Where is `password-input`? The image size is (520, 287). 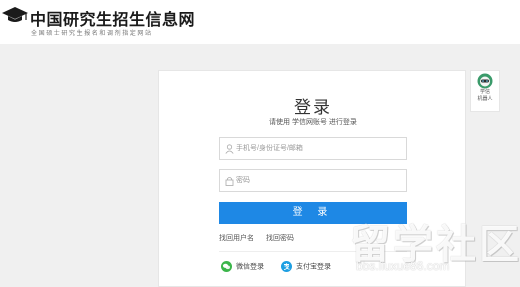
password-input is located at coordinates (320, 180).